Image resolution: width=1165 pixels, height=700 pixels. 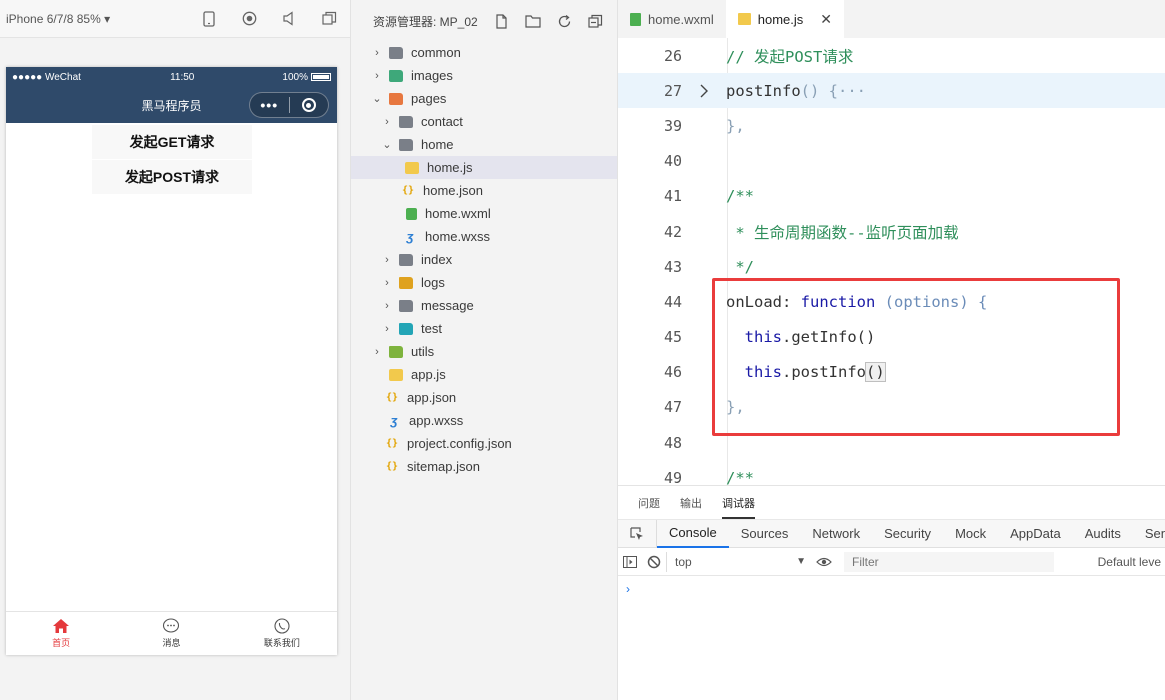 I want to click on tab-debugger: 调试器, so click(x=738, y=507).